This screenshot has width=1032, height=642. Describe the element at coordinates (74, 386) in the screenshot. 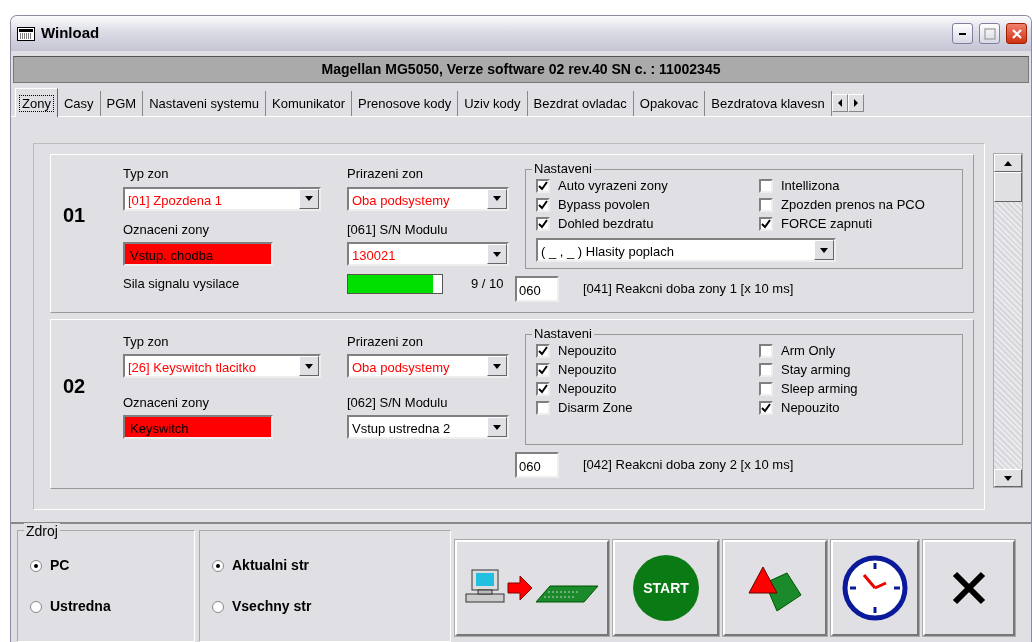

I see `zone-number: 02` at that location.